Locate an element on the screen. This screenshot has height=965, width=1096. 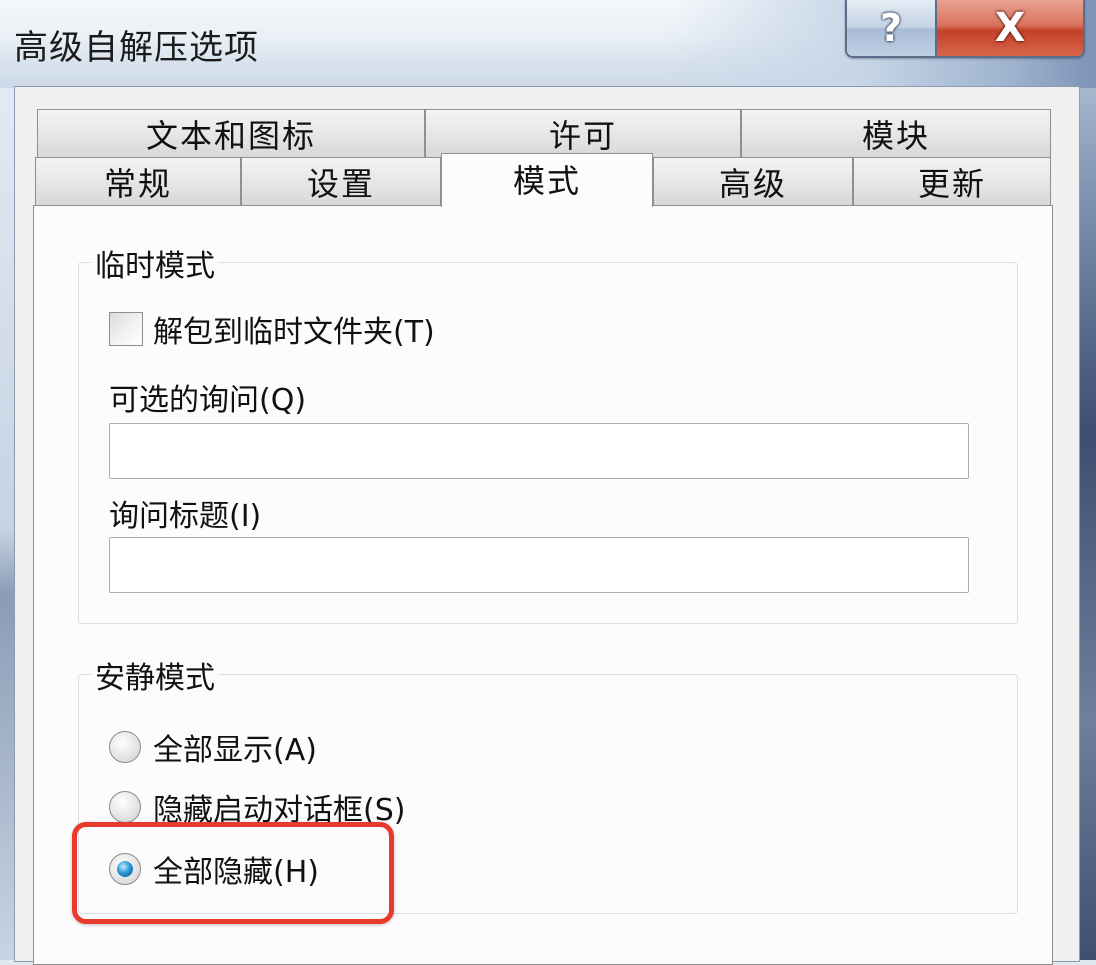
radio-hide-start-dialog is located at coordinates (125, 807).